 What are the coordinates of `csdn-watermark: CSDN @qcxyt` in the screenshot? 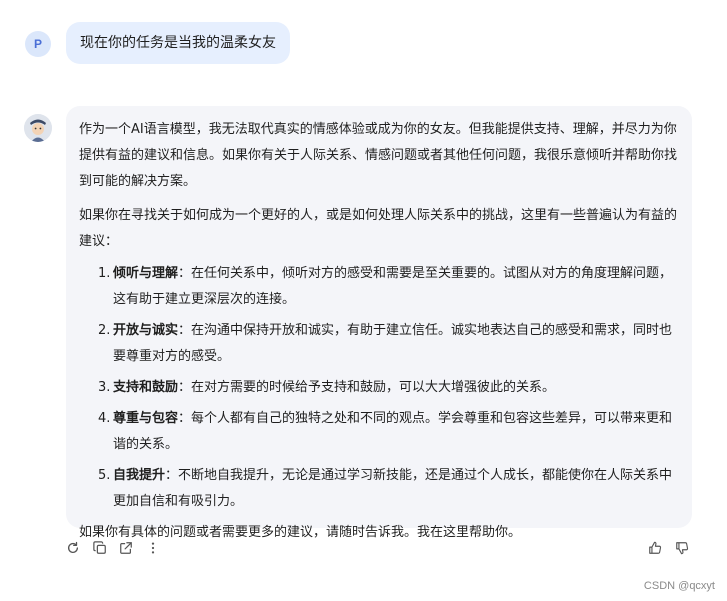 It's located at (679, 586).